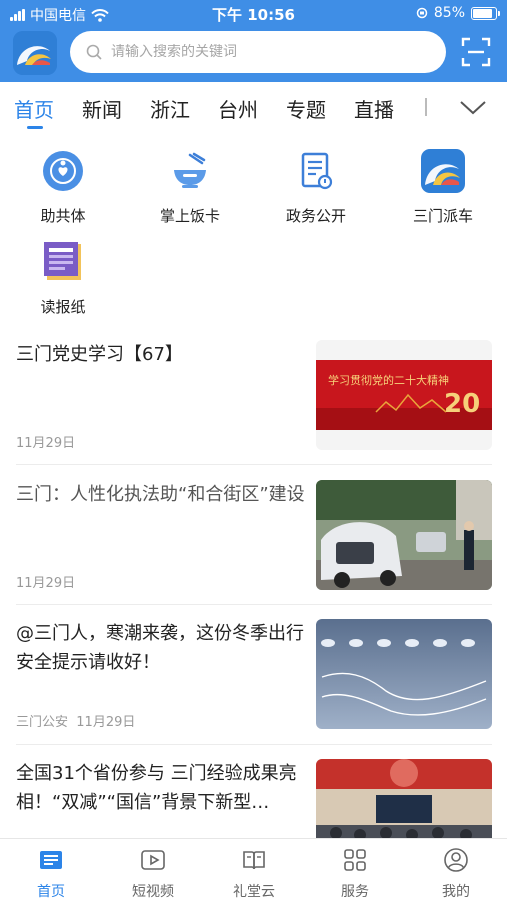 The width and height of the screenshot is (507, 900). What do you see at coordinates (254, 674) in the screenshot?
I see `news-item: @三门人，寒潮来袭，这份冬季出行安全提示请收好！ 三门公安 11月29日` at bounding box center [254, 674].